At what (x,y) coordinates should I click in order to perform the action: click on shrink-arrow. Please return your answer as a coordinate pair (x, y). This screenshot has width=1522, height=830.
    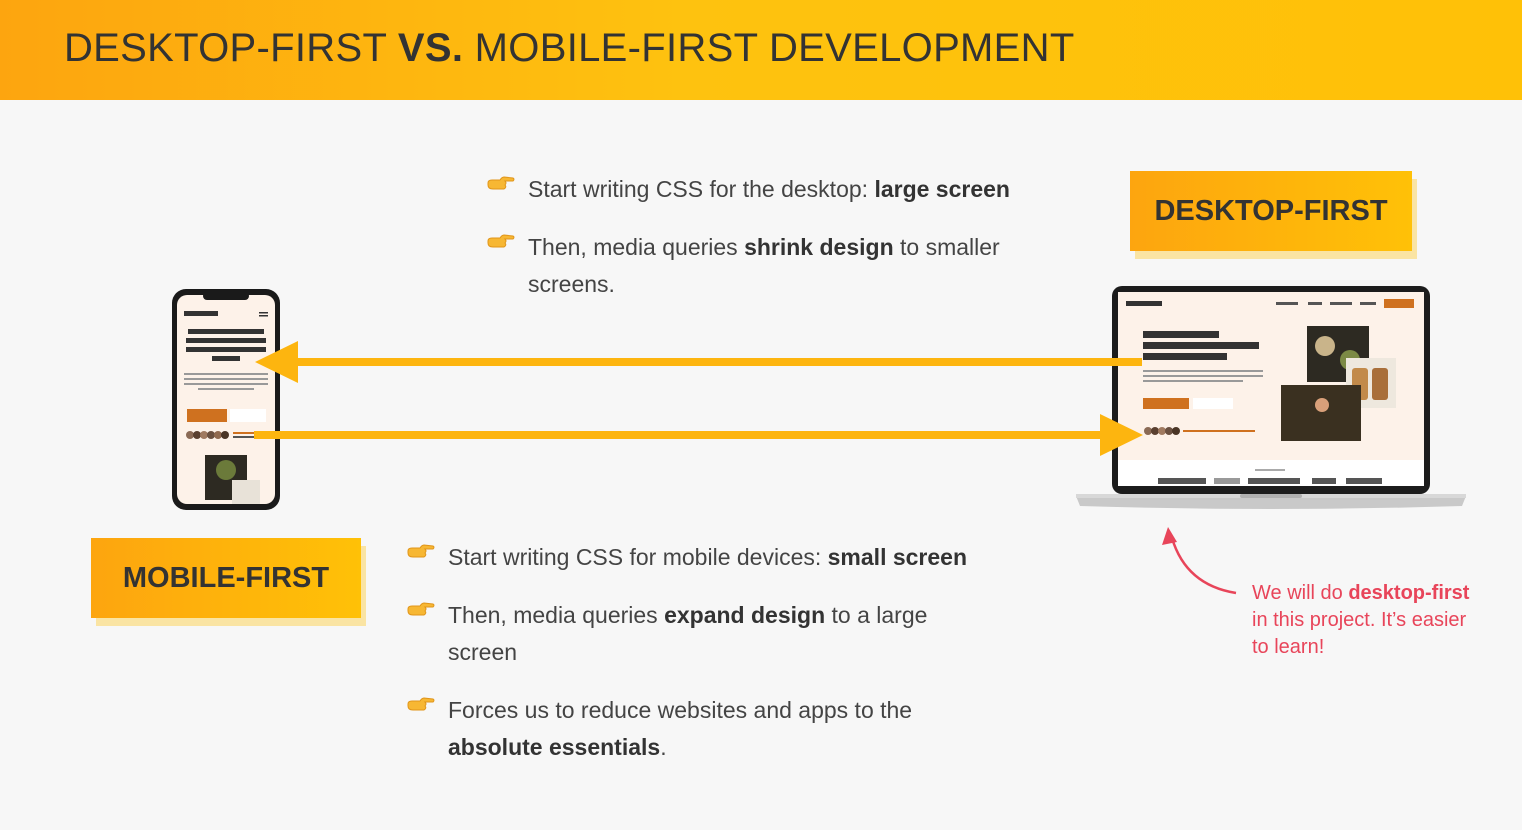
    Looking at the image, I should click on (698, 362).